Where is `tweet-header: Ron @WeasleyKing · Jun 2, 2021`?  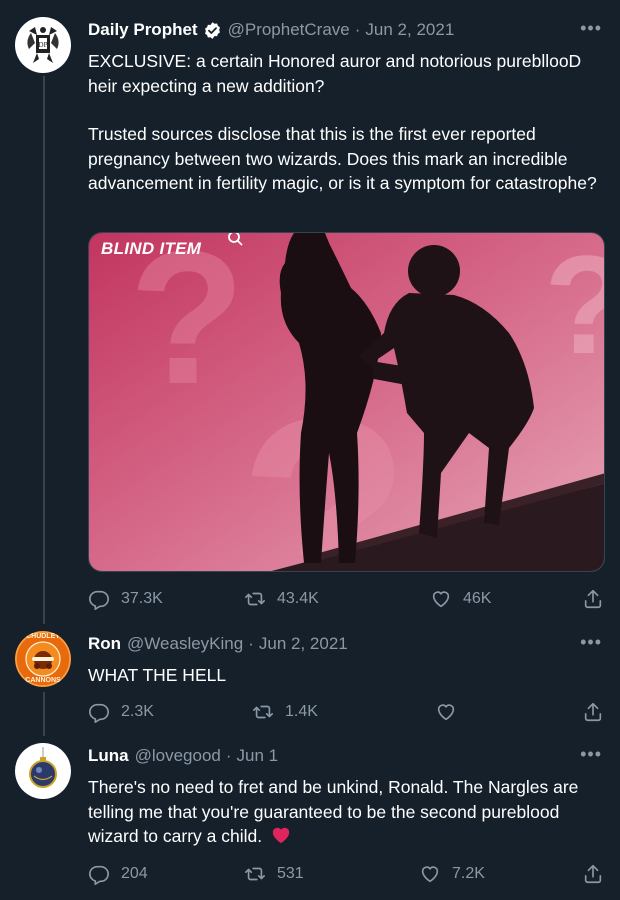
tweet-header: Ron @WeasleyKing · Jun 2, 2021 is located at coordinates (218, 644).